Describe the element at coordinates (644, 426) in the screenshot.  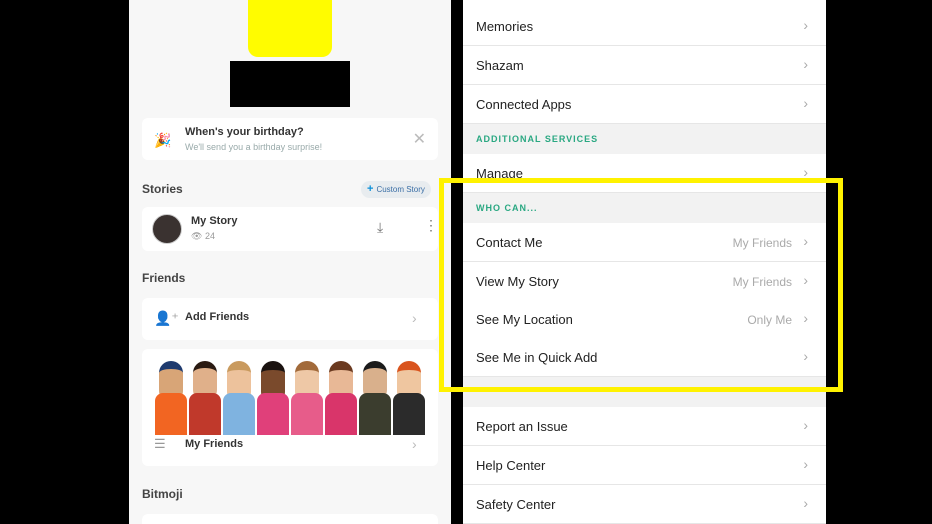
I see `settings-row-report-issue: Report an Issue ›` at that location.